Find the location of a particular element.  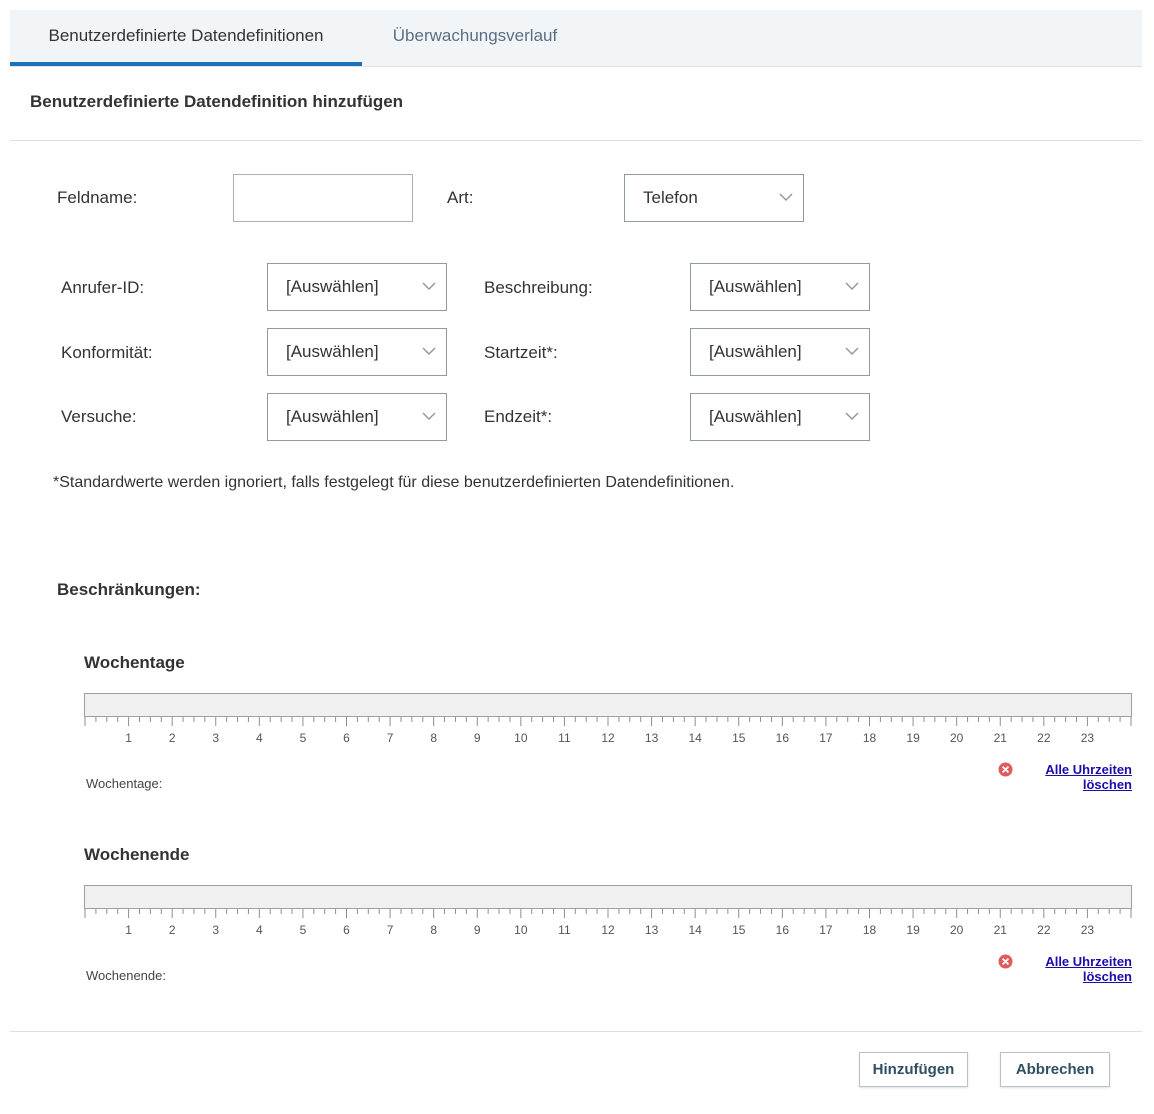

end-time-select: [Auswählen] is located at coordinates (780, 417).